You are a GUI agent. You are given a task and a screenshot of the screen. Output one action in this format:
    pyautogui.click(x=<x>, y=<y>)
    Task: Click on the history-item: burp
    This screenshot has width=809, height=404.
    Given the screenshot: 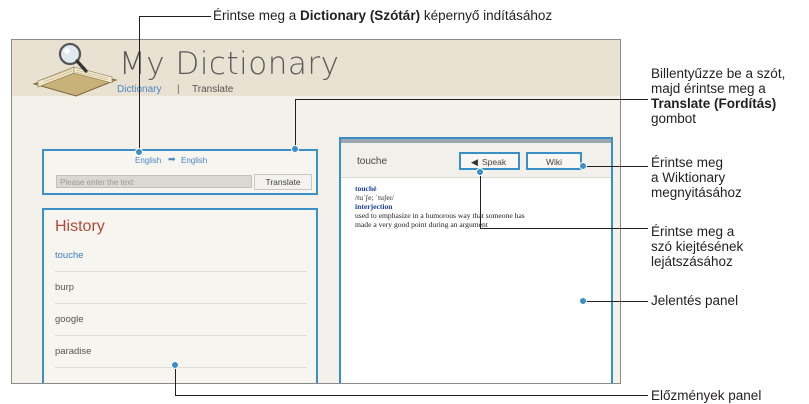 What is the action you would take?
    pyautogui.click(x=181, y=288)
    